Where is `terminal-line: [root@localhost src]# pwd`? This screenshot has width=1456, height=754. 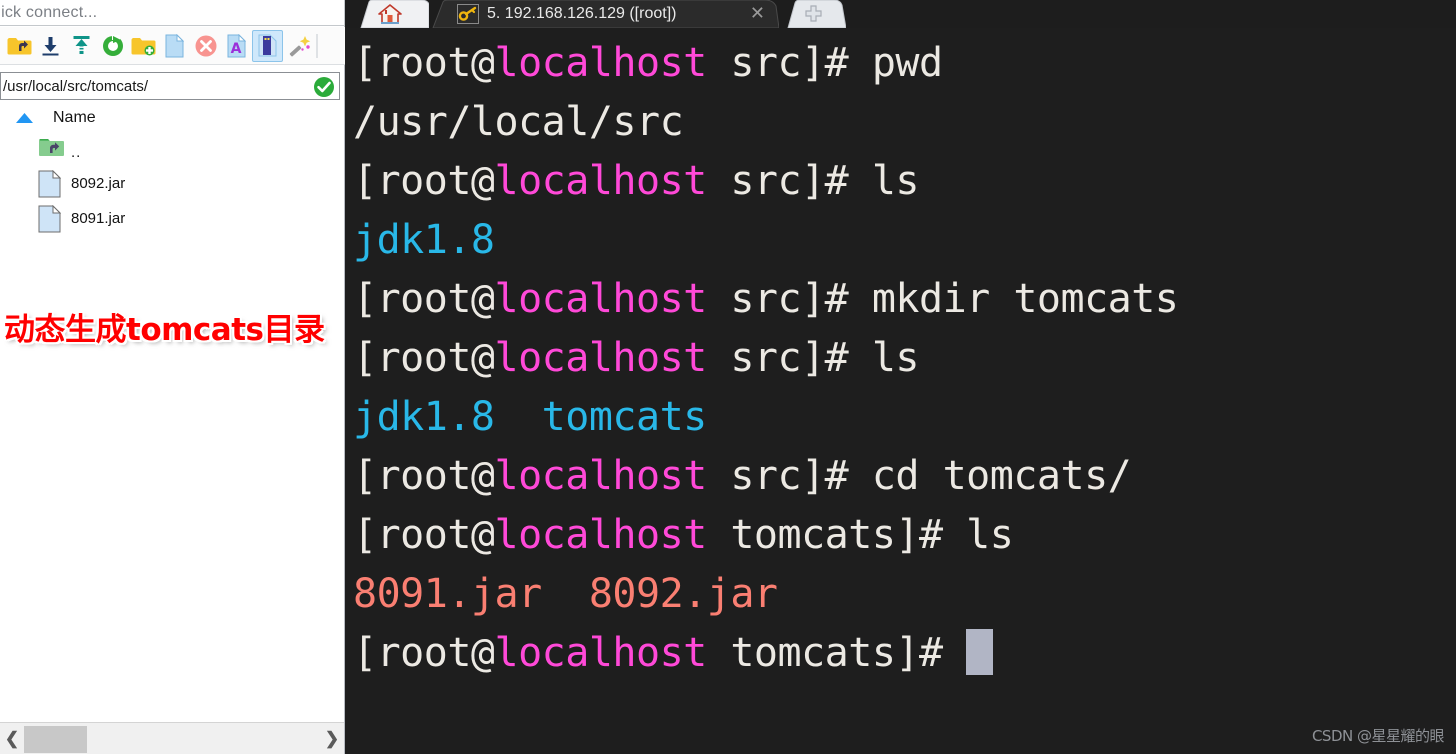 terminal-line: [root@localhost src]# pwd is located at coordinates (904, 63).